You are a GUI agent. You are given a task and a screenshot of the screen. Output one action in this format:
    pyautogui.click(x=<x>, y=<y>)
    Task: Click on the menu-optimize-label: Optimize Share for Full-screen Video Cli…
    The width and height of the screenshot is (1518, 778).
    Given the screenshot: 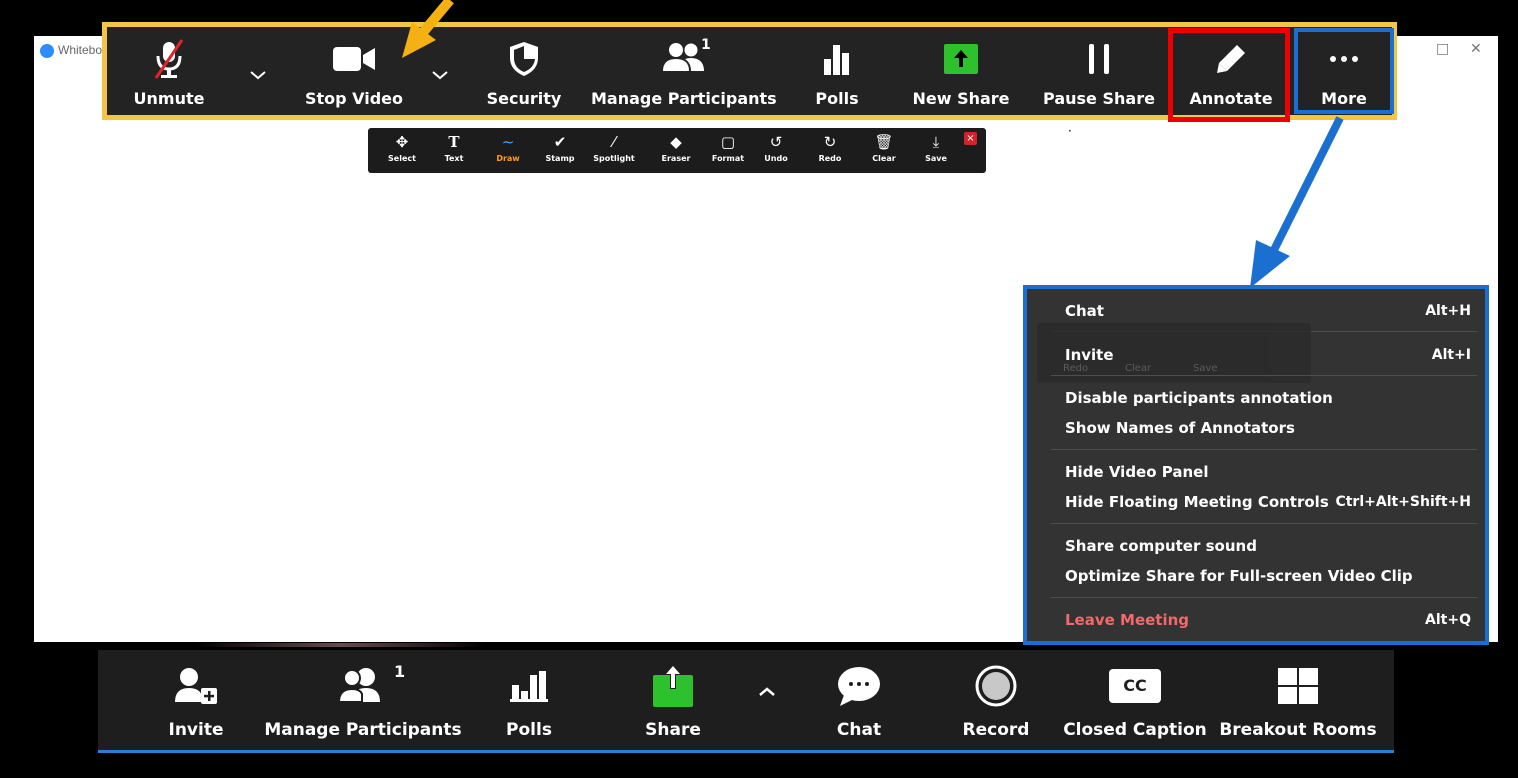 What is the action you would take?
    pyautogui.click(x=1239, y=576)
    